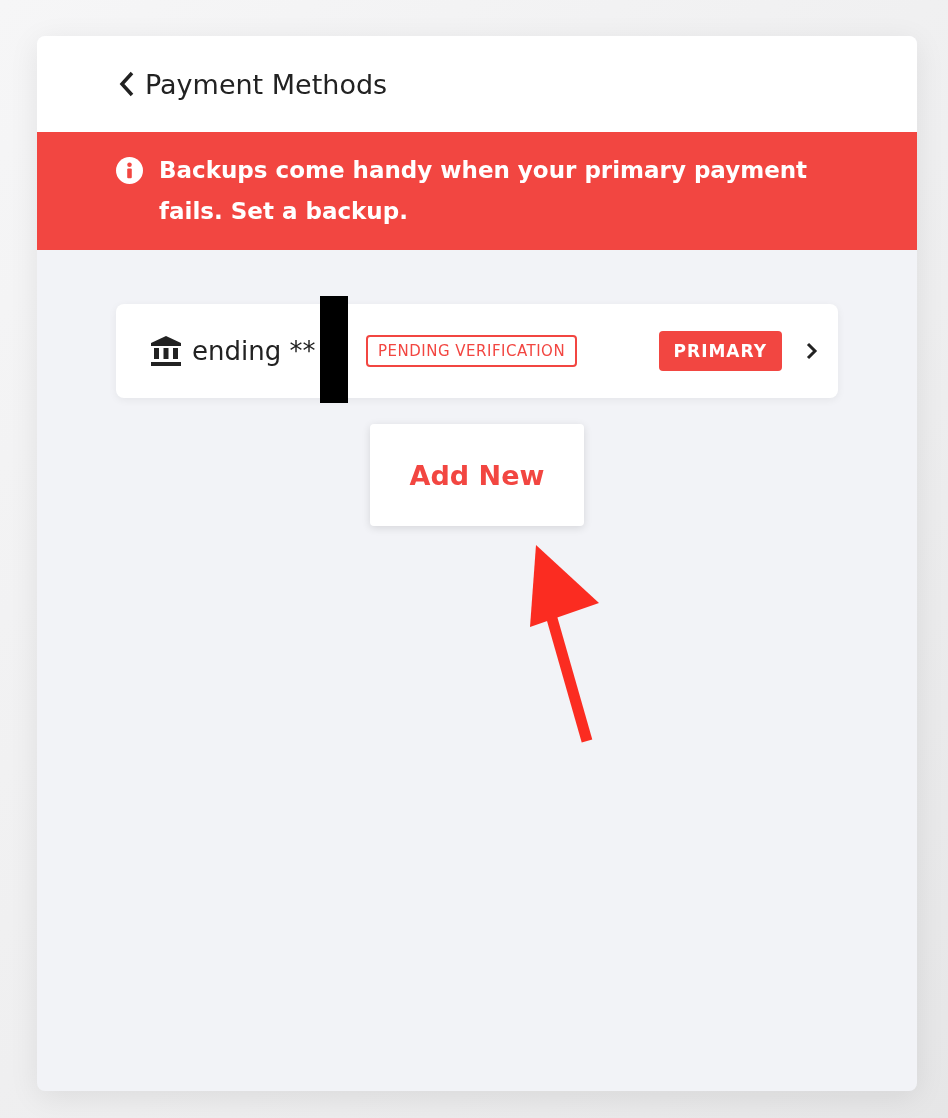 The height and width of the screenshot is (1118, 948). Describe the element at coordinates (127, 84) in the screenshot. I see `back-icon` at that location.